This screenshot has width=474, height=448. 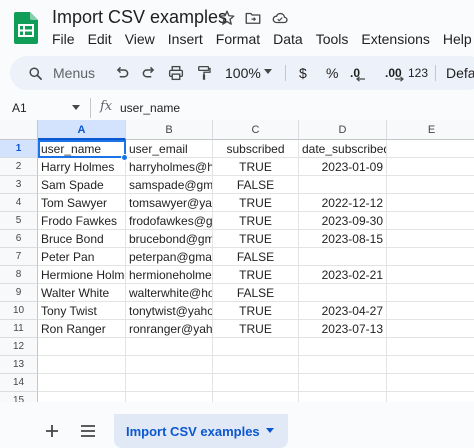 I want to click on cell-c1: subscribed, so click(x=256, y=149).